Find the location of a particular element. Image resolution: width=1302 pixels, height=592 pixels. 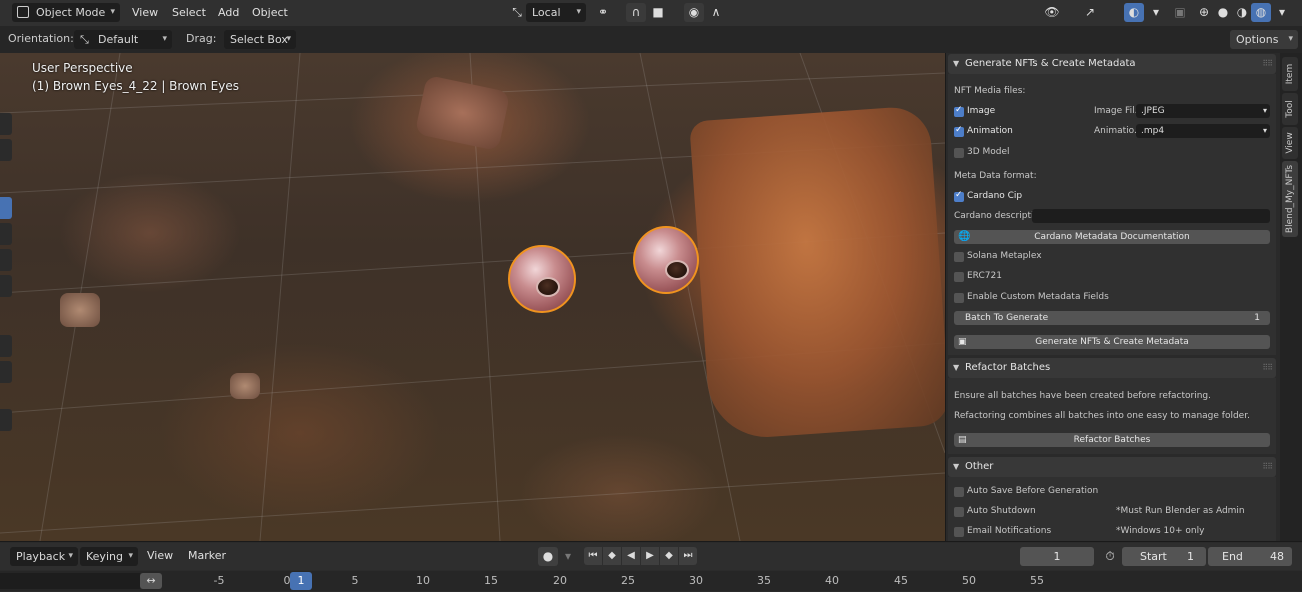

animation-checkbox is located at coordinates (959, 131).